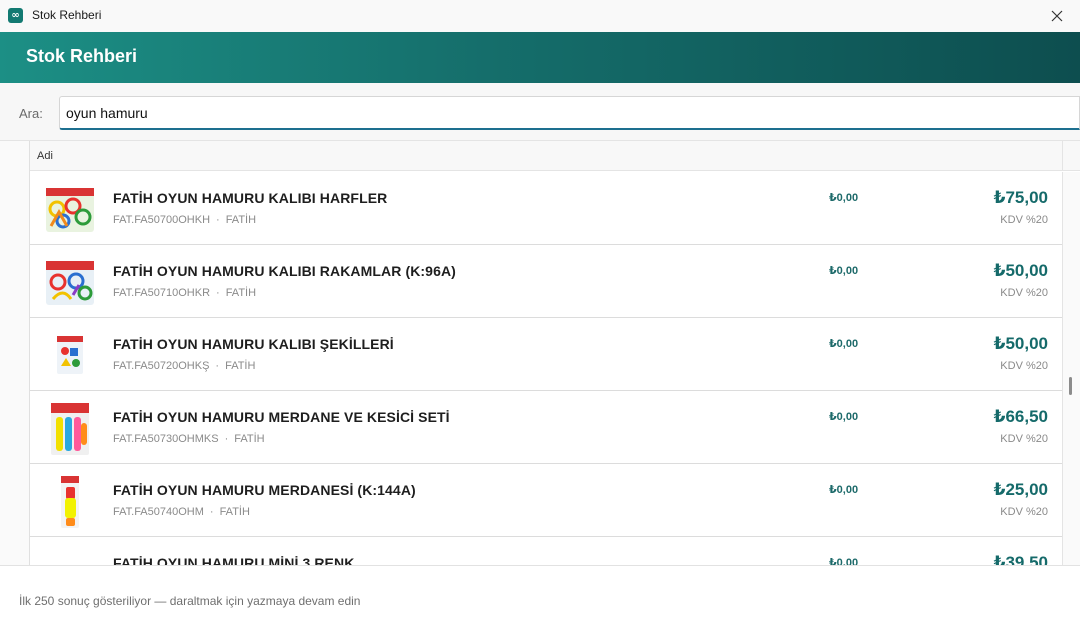 The width and height of the screenshot is (1080, 627). I want to click on header-title: Stok Rehberi, so click(82, 56).